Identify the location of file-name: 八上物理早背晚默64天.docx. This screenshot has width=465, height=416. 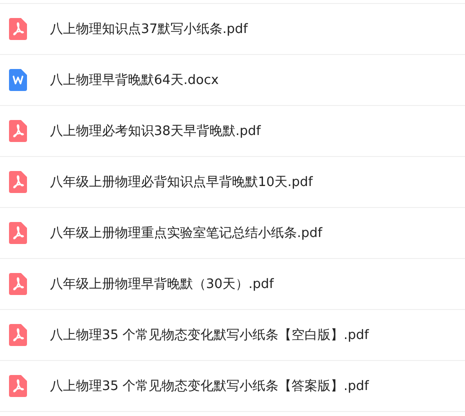
(134, 80).